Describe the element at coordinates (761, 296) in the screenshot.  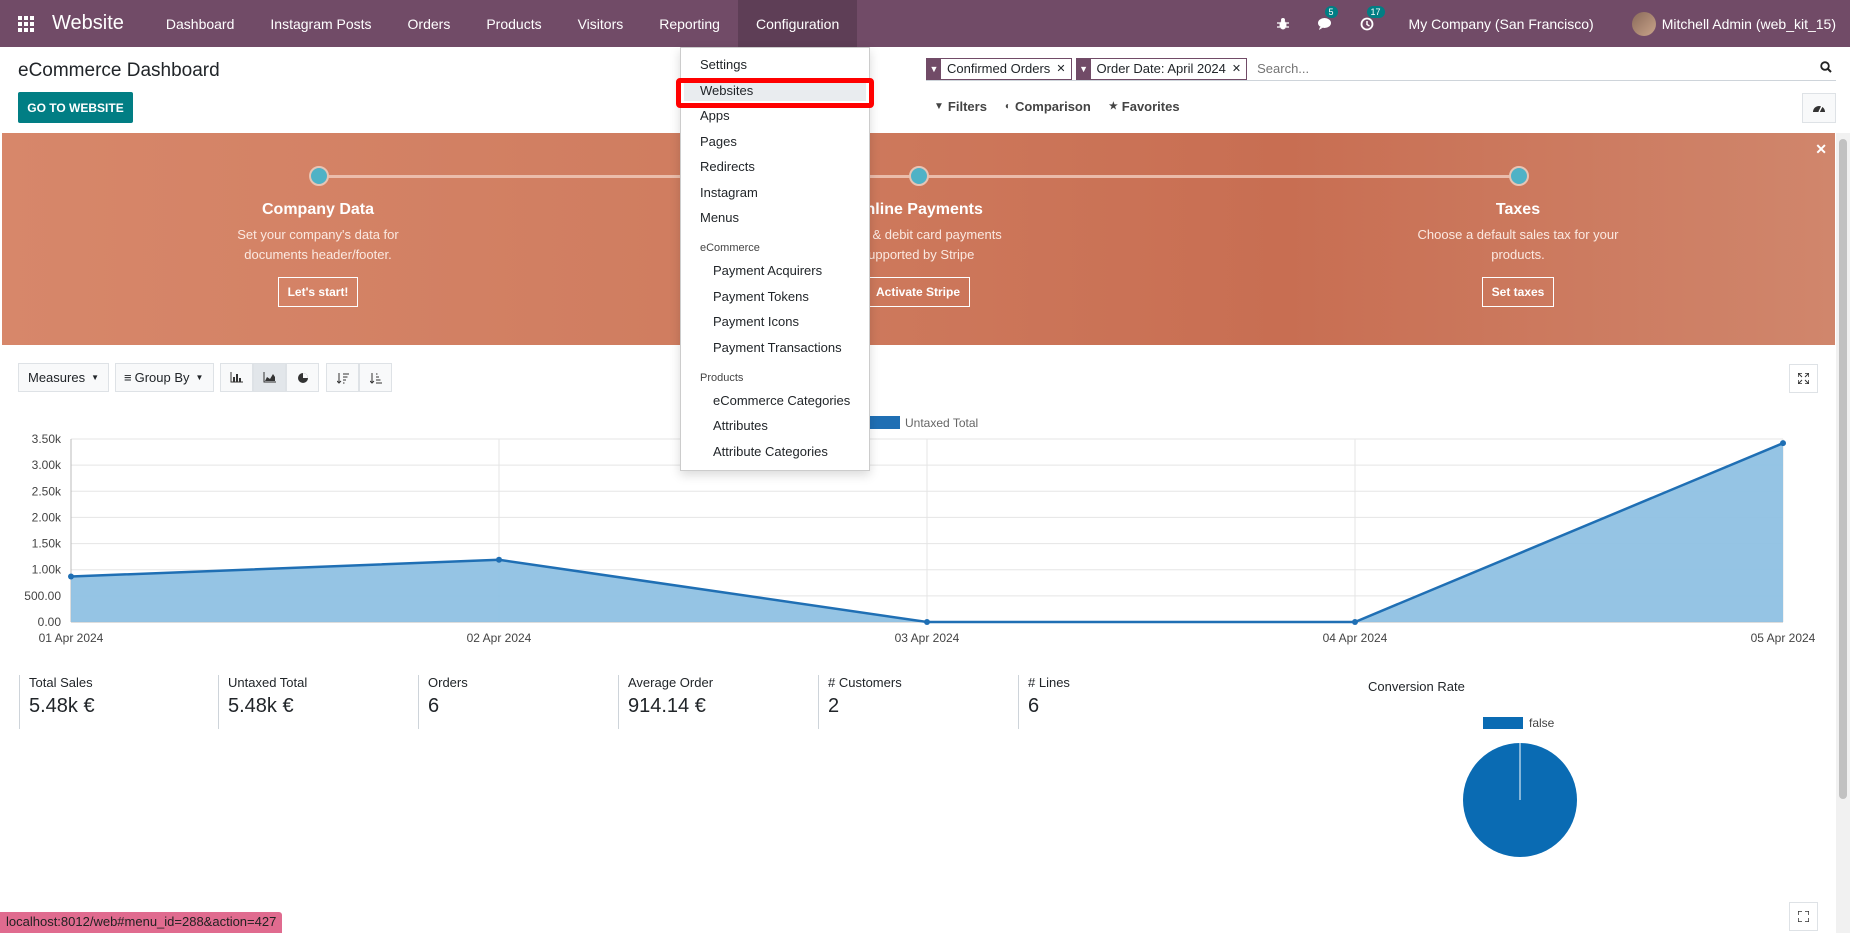
I see `menu-payment-tokens: Payment Tokens` at that location.